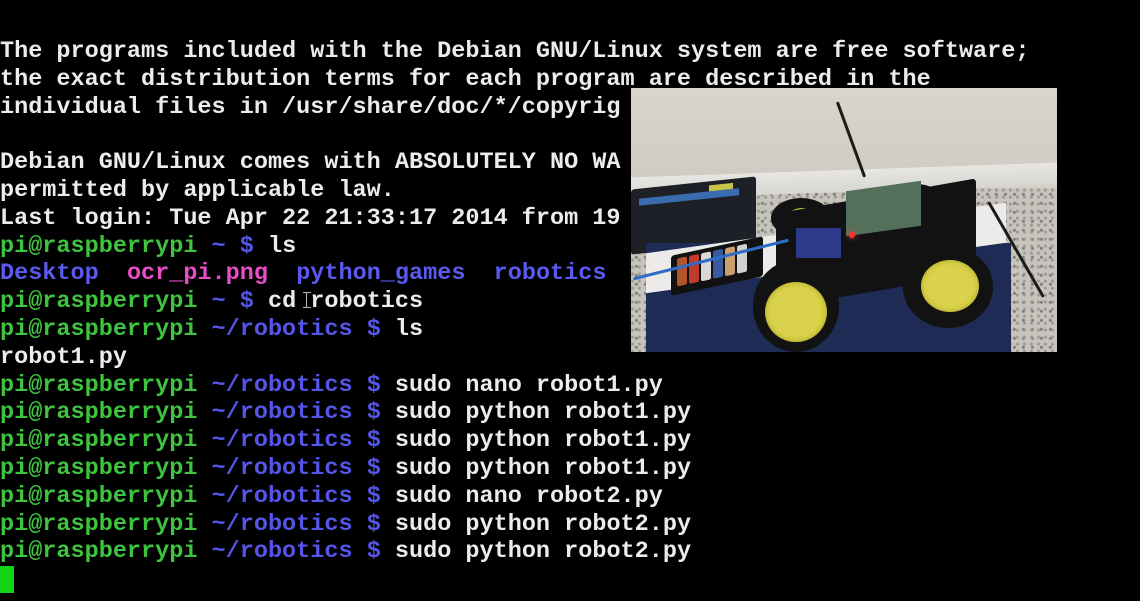 The width and height of the screenshot is (1140, 601). Describe the element at coordinates (852, 235) in the screenshot. I see `status-led` at that location.